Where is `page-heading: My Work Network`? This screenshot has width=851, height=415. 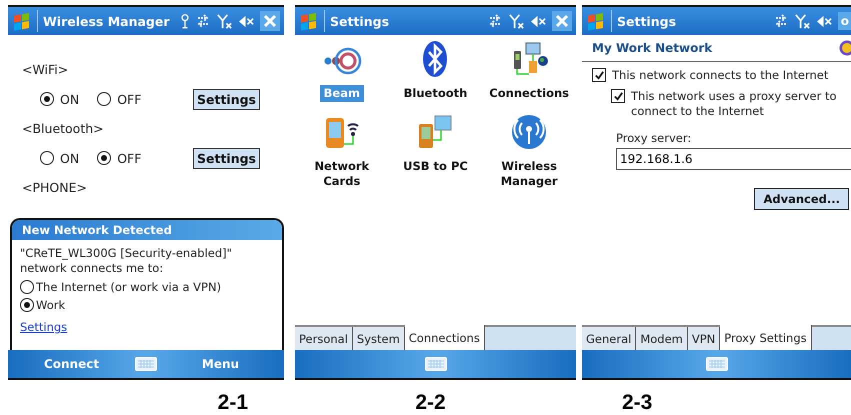
page-heading: My Work Network is located at coordinates (652, 48).